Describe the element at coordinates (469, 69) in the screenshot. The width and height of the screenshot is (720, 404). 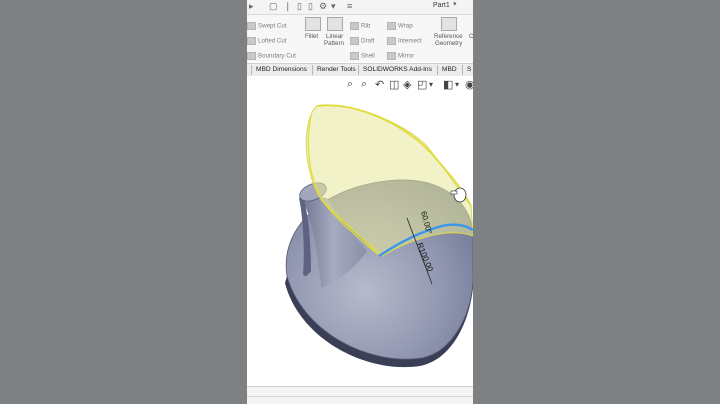
I see `tab-partial: S` at that location.